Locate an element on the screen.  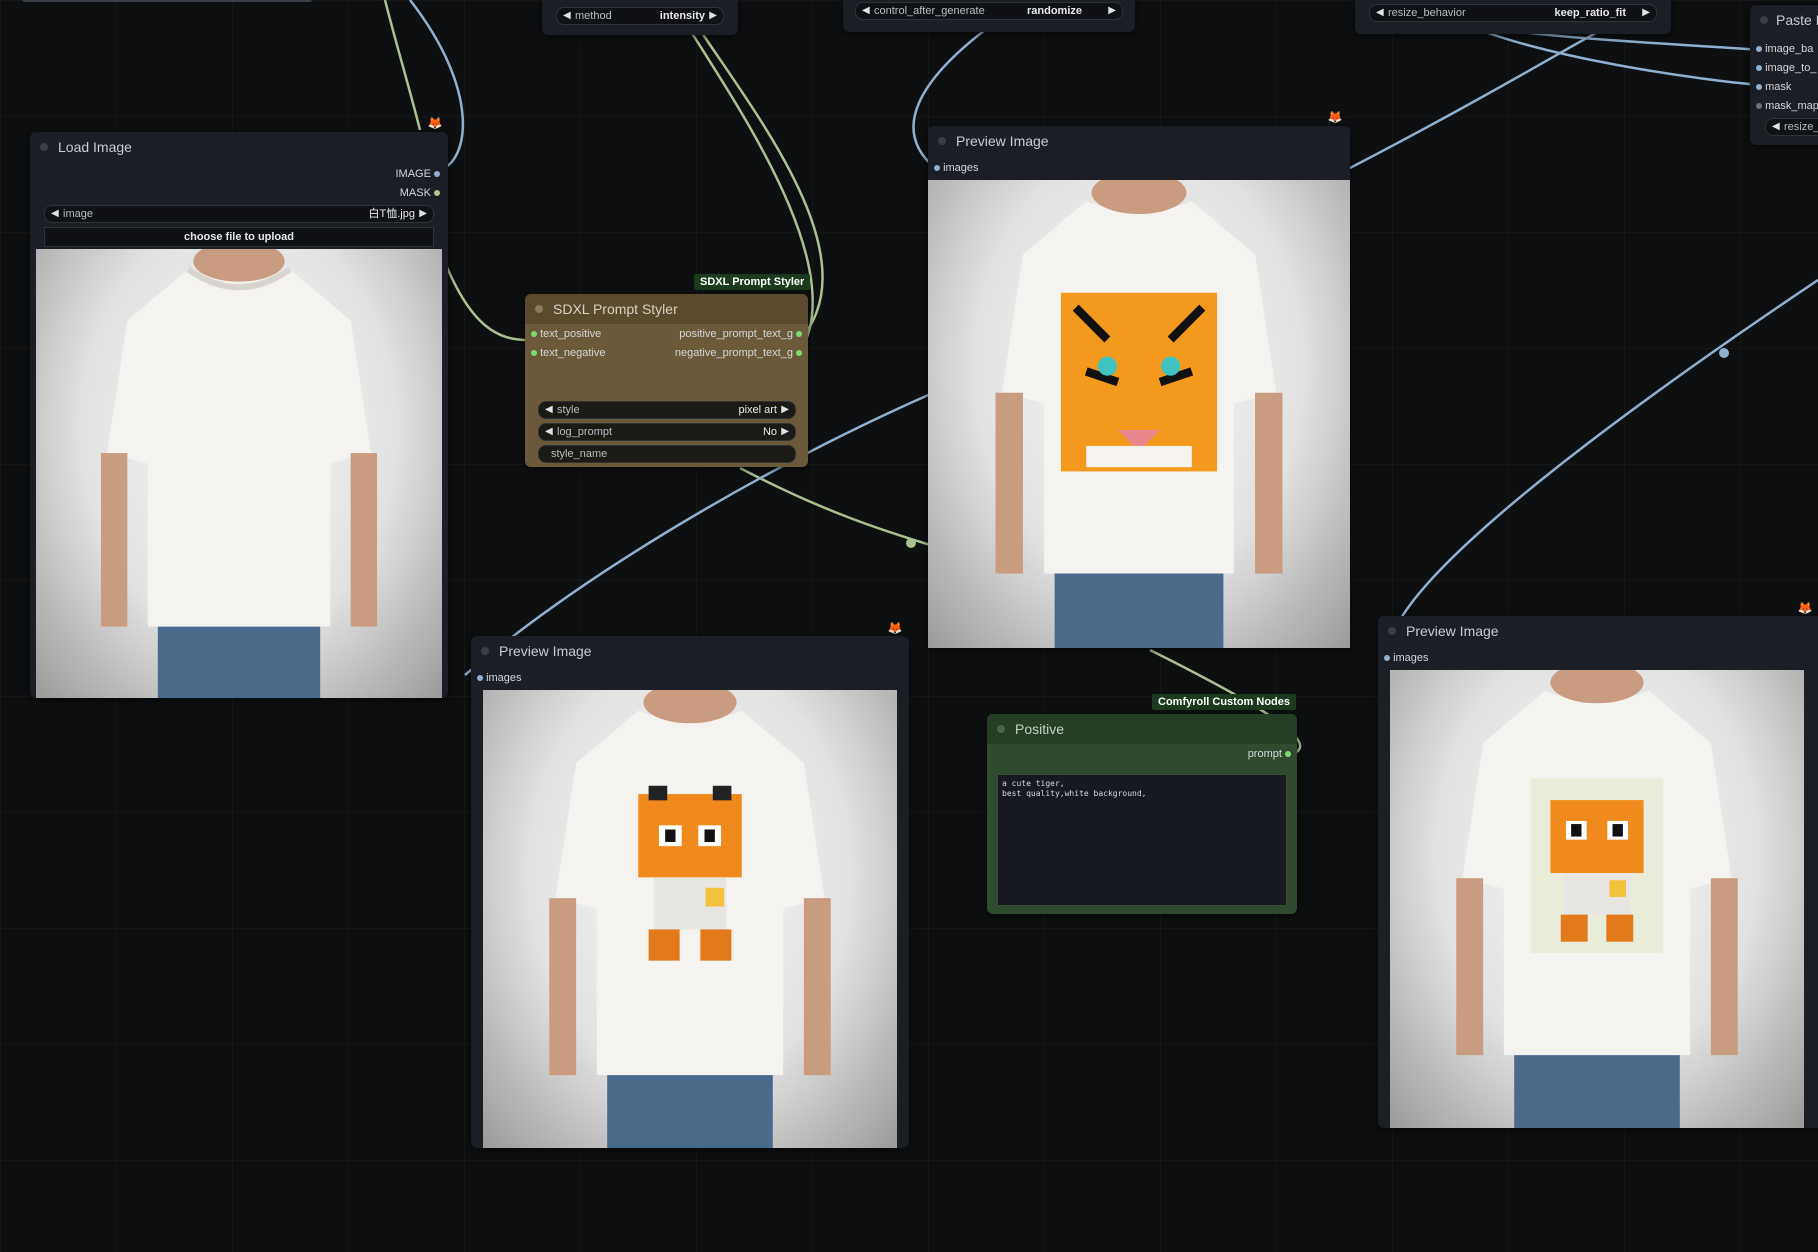
image-widget: ◀ image 白T恤.jpg ▶ is located at coordinates (239, 214).